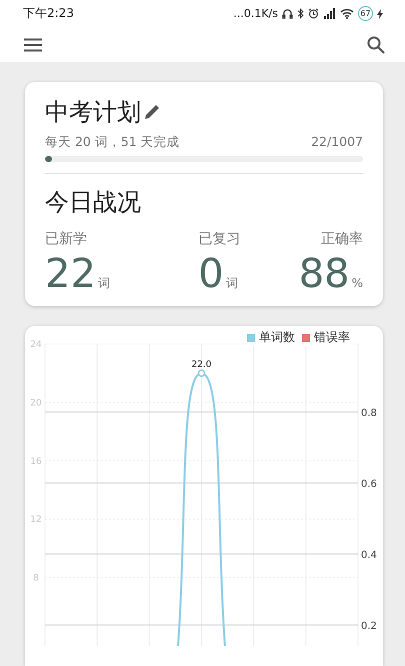 The height and width of the screenshot is (666, 405). Describe the element at coordinates (376, 45) in the screenshot. I see `search-icon` at that location.